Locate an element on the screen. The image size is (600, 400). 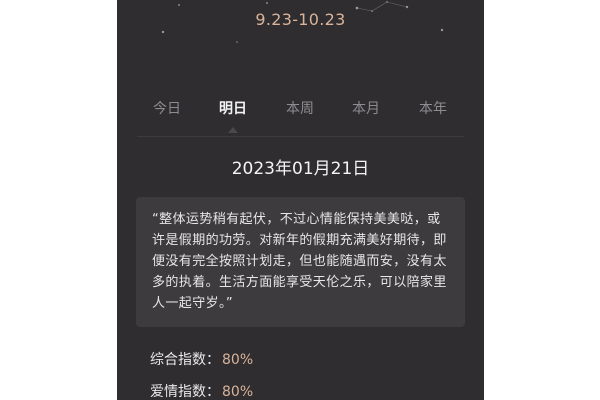
tab-this-year: 本年 is located at coordinates (433, 108).